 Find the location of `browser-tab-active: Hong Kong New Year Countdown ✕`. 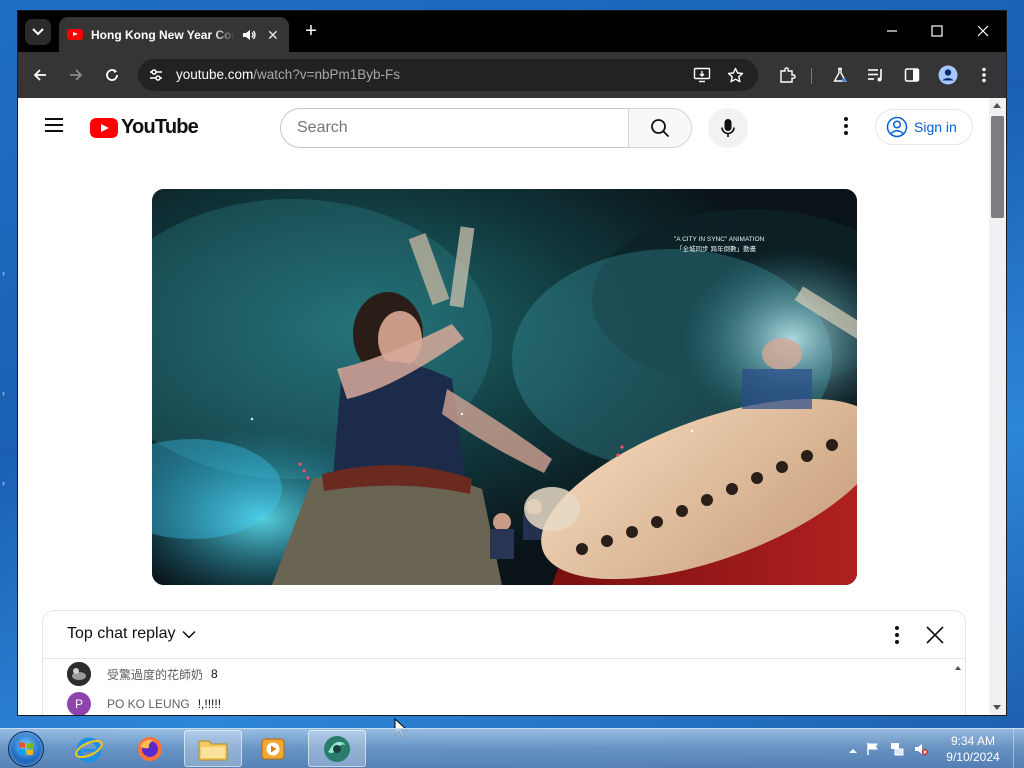

browser-tab-active: Hong Kong New Year Countdown ✕ is located at coordinates (174, 34).